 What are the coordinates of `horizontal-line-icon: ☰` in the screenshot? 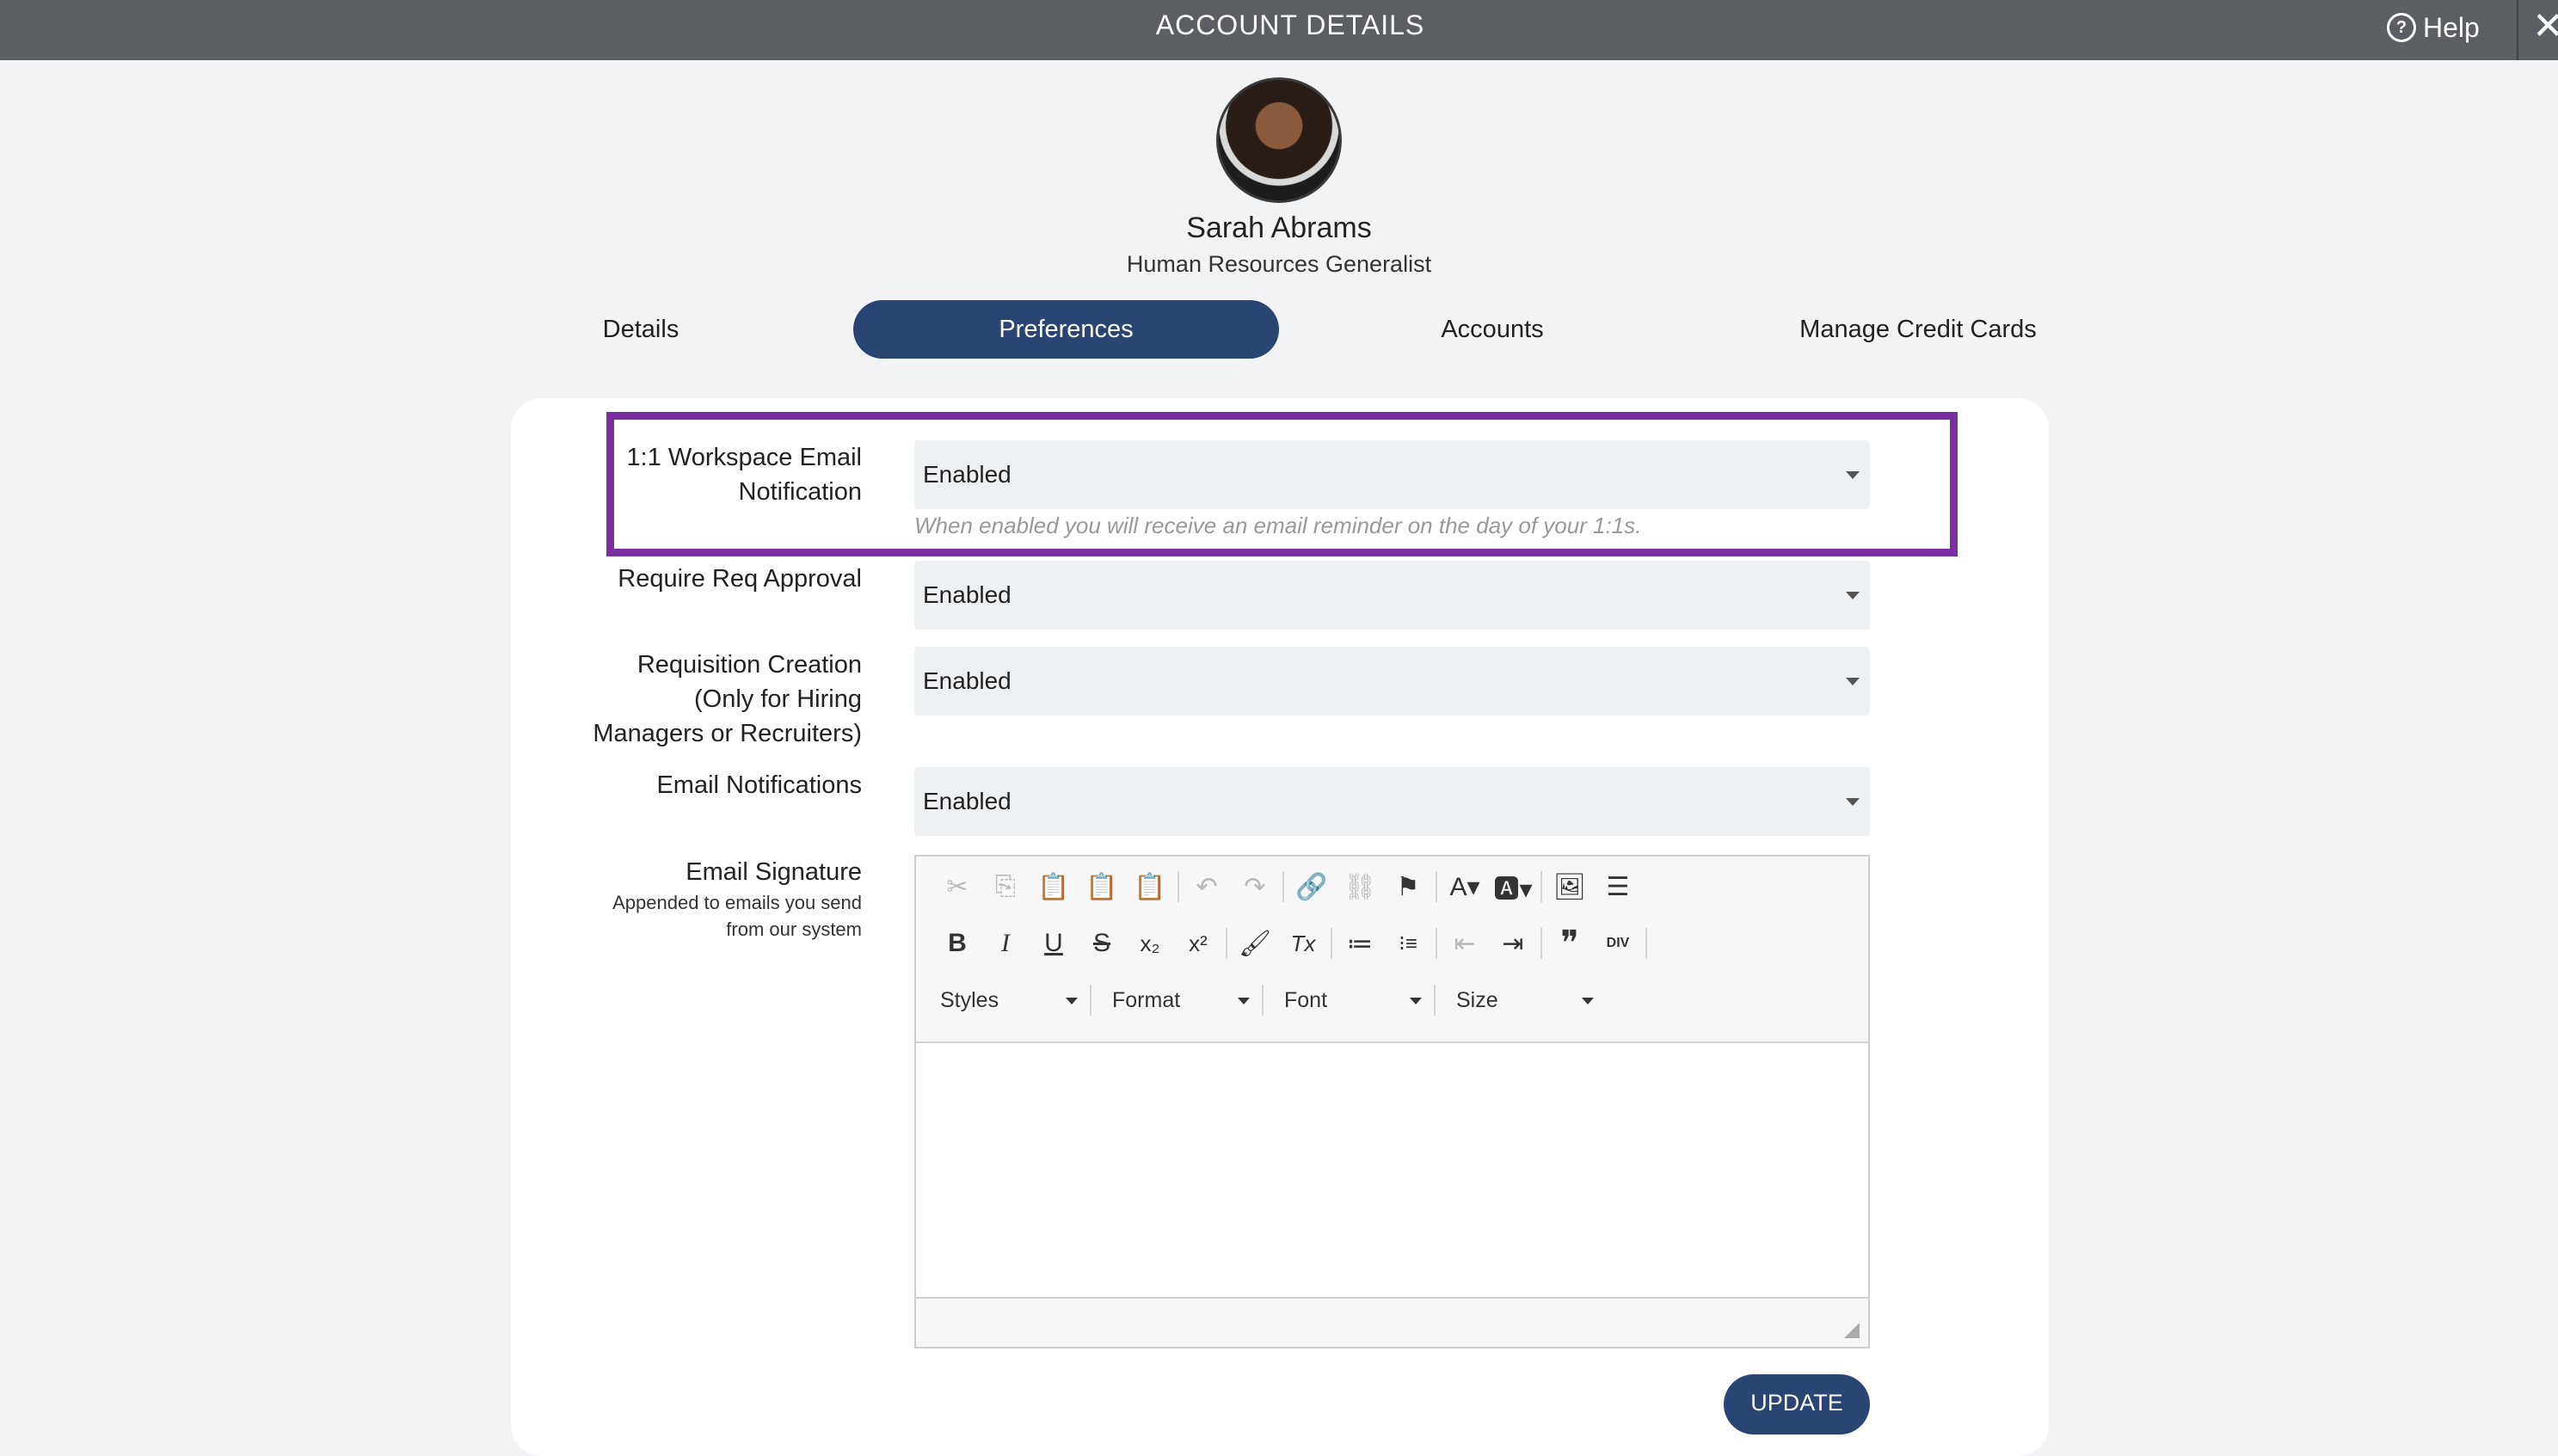 It's located at (1618, 887).